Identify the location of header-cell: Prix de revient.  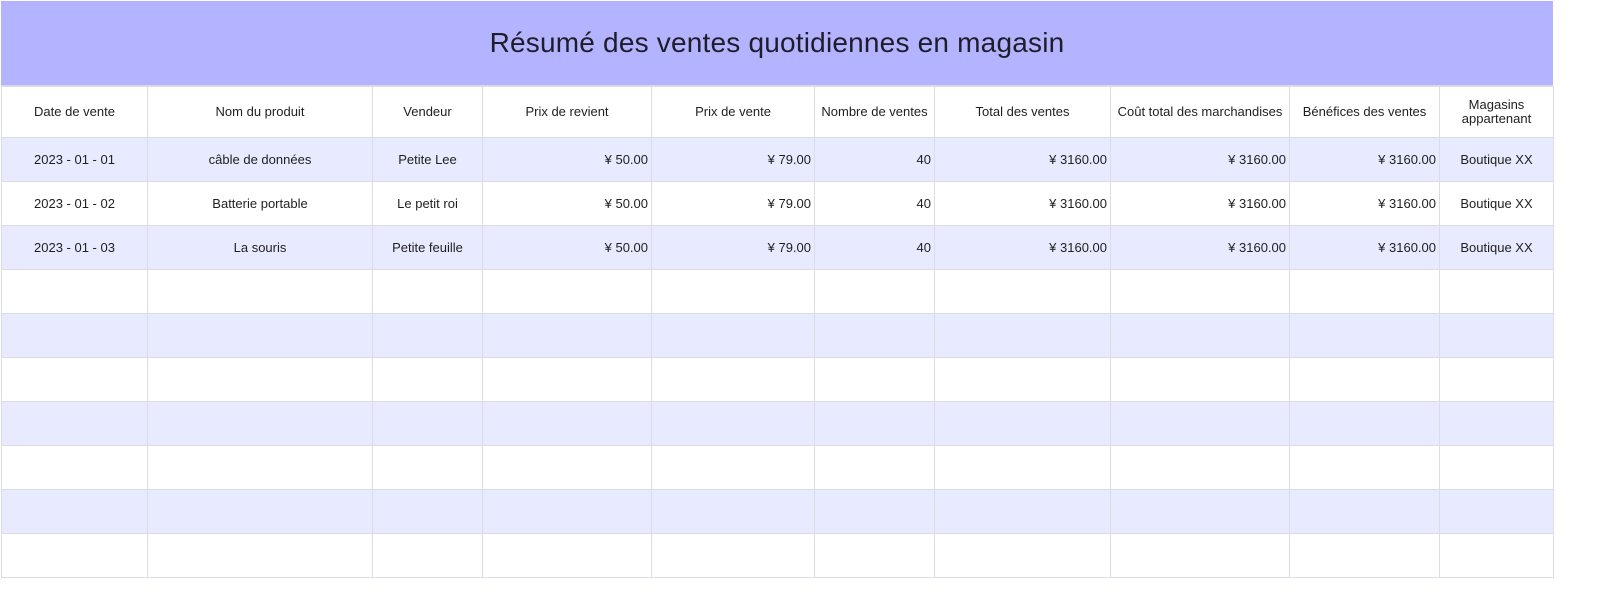
(567, 112).